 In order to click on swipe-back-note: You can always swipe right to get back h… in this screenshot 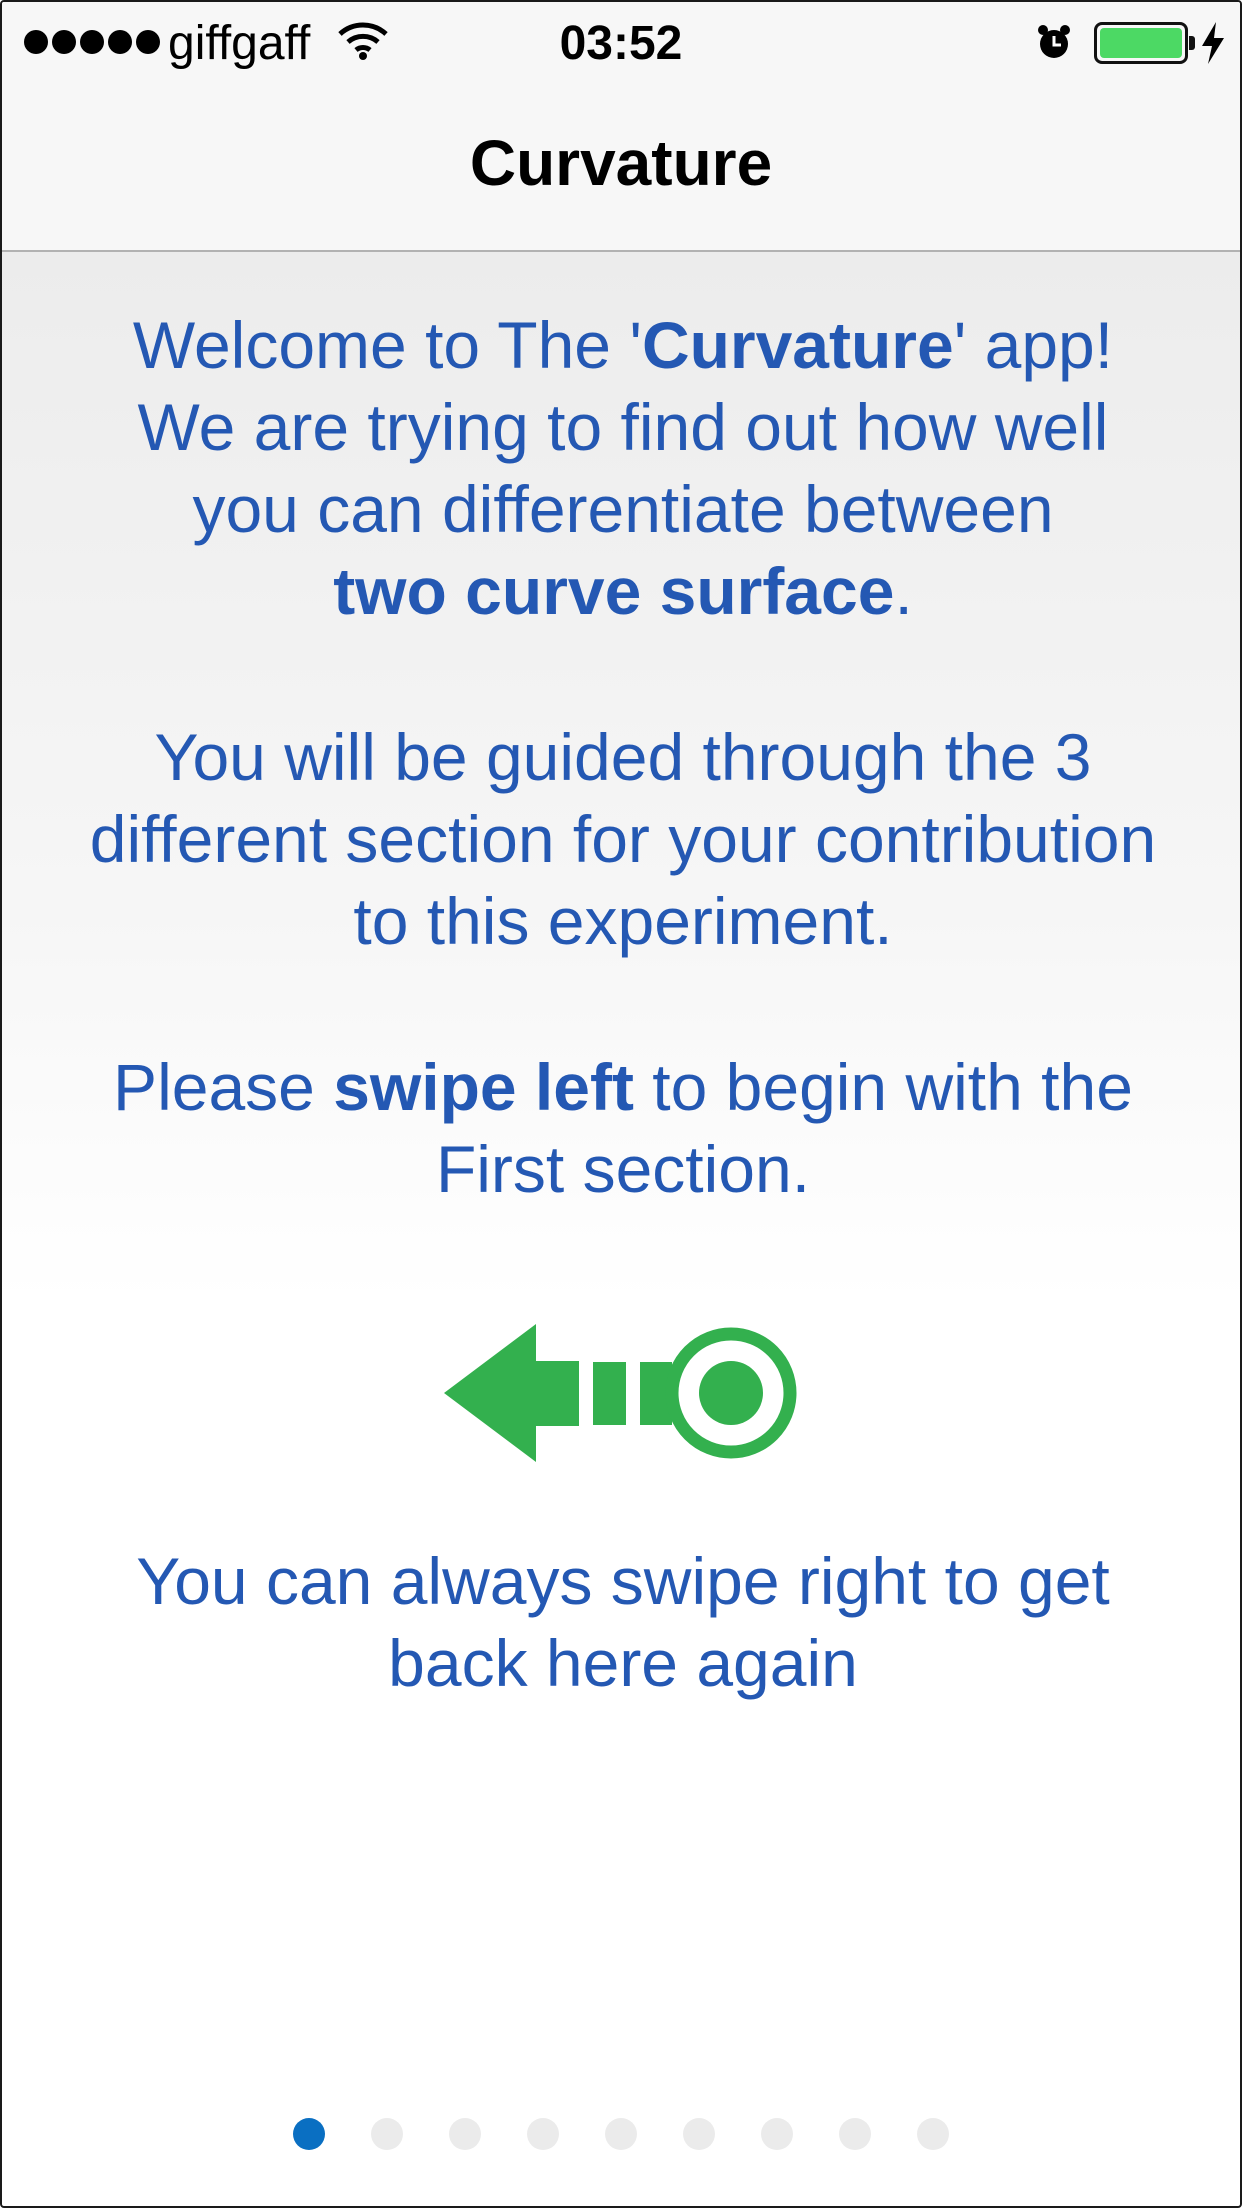, I will do `click(623, 1622)`.